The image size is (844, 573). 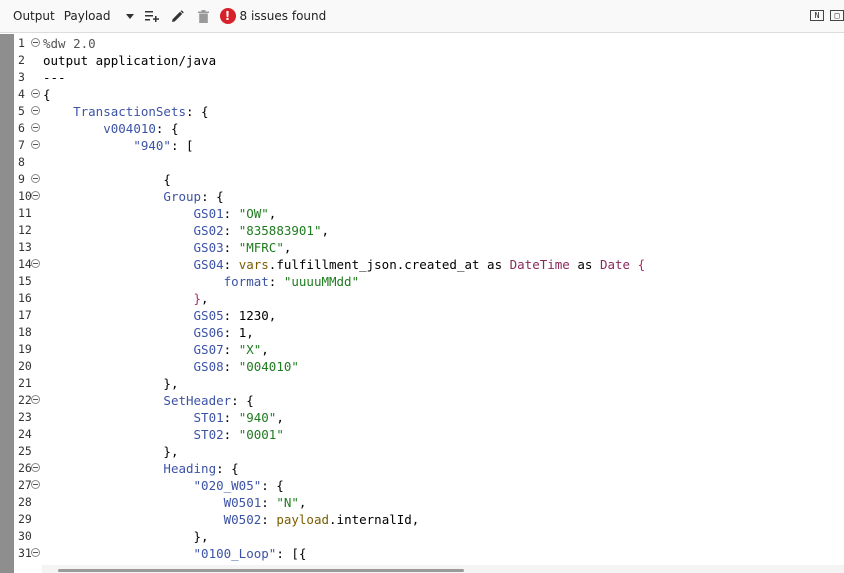 I want to click on line-number: 16, so click(x=25, y=298).